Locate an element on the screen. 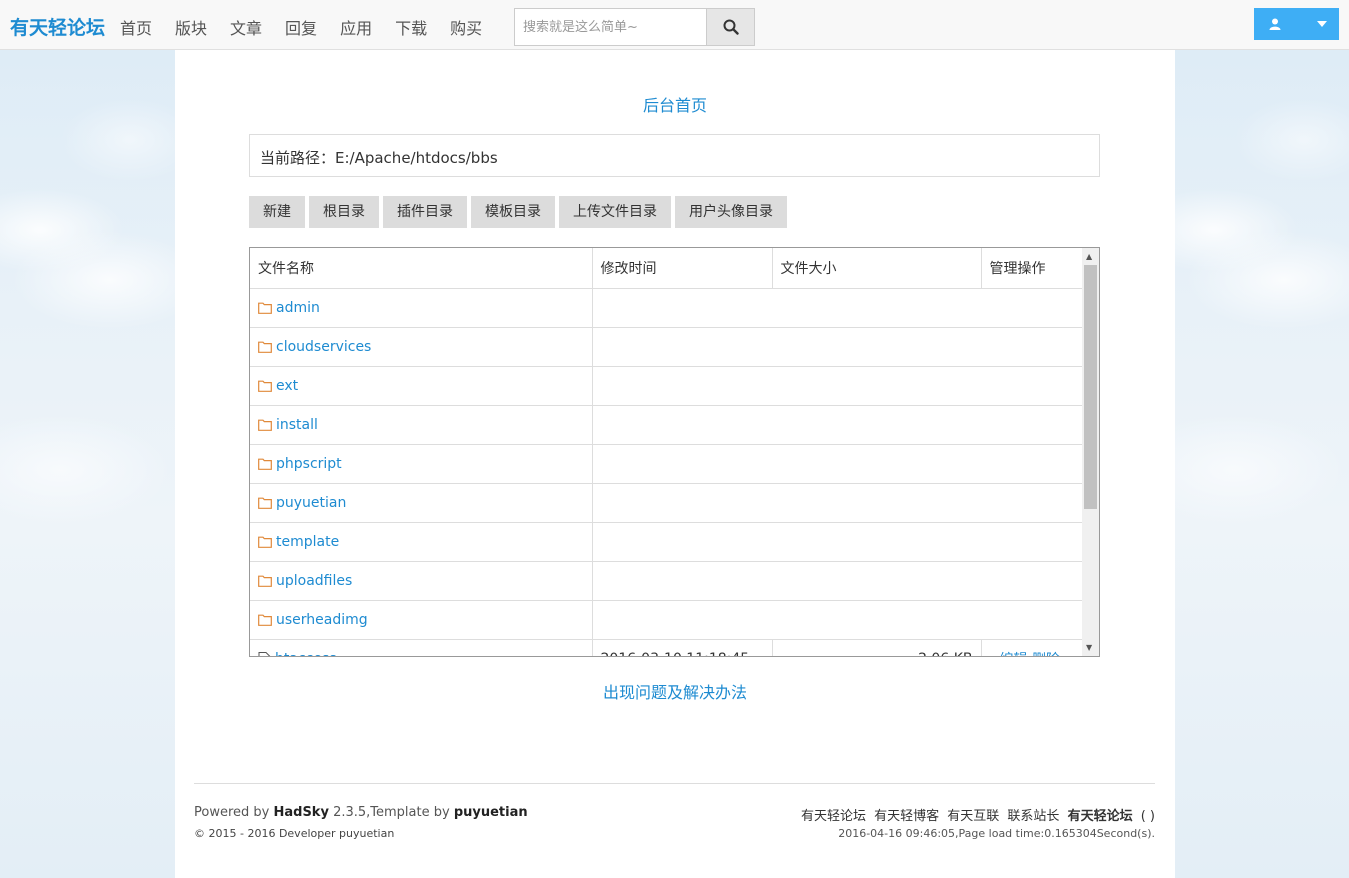 This screenshot has width=1349, height=878. folder-name: cloudservices is located at coordinates (323, 347).